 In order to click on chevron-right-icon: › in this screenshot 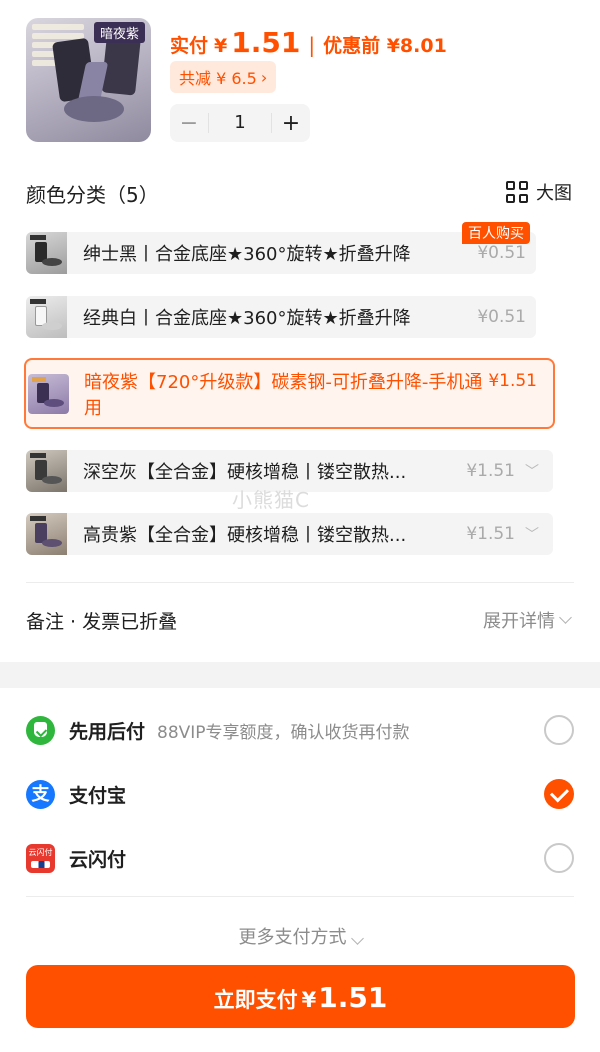, I will do `click(264, 77)`.